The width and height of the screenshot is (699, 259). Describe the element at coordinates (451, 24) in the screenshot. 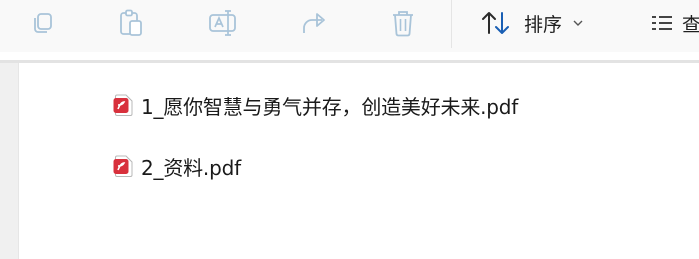

I see `toolbar-separator` at that location.